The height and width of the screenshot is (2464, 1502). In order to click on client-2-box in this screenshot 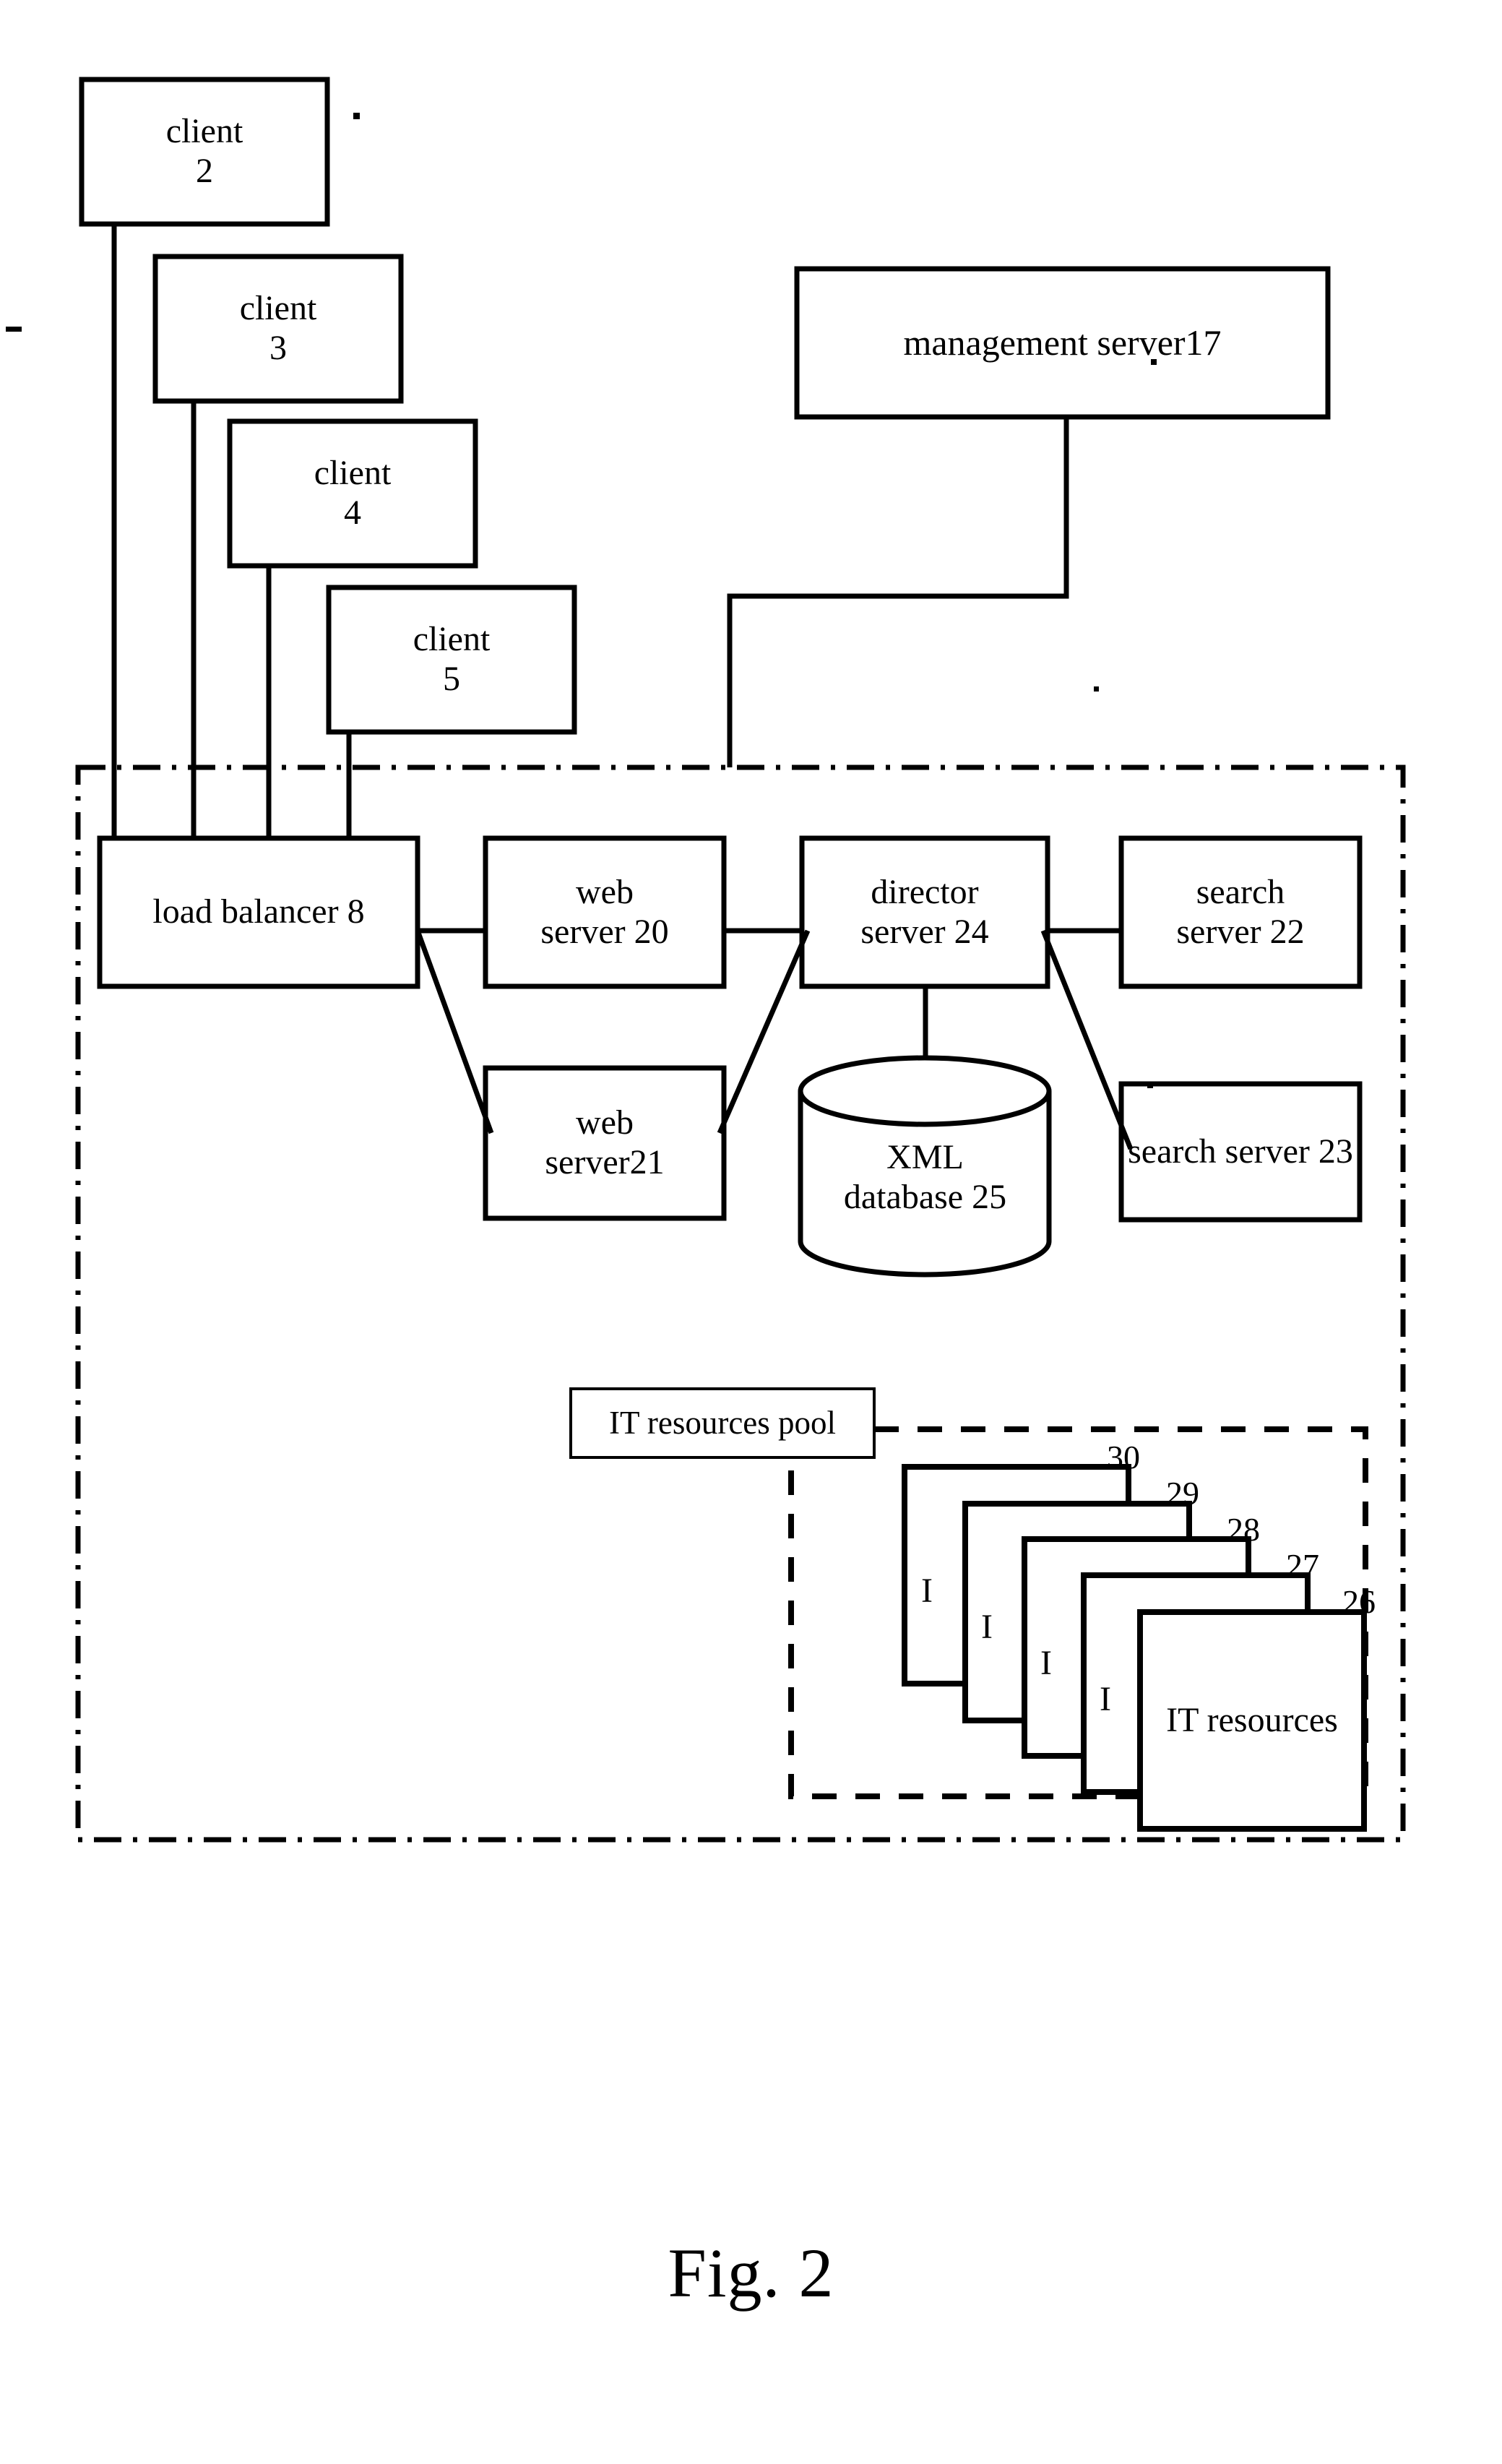, I will do `click(204, 152)`.